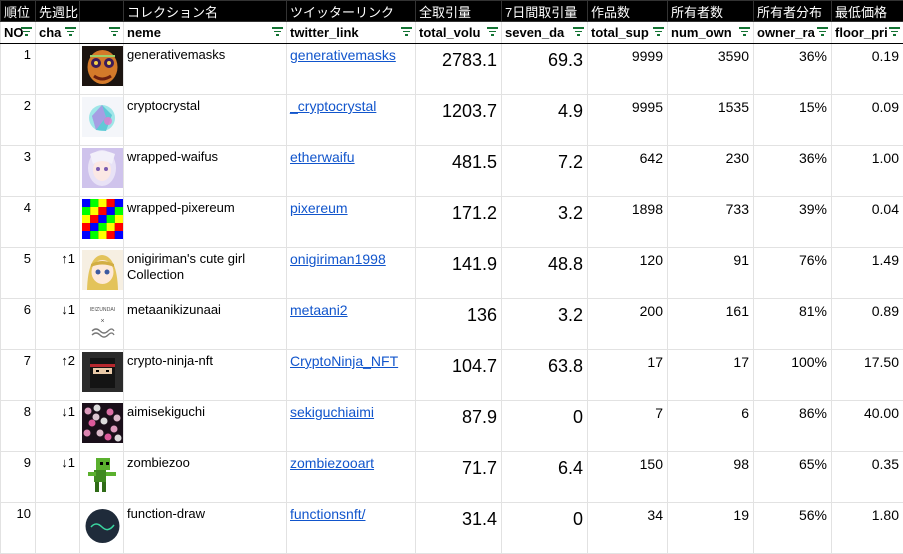  Describe the element at coordinates (793, 324) in the screenshot. I see `owner-ratio-cell: 81%` at that location.